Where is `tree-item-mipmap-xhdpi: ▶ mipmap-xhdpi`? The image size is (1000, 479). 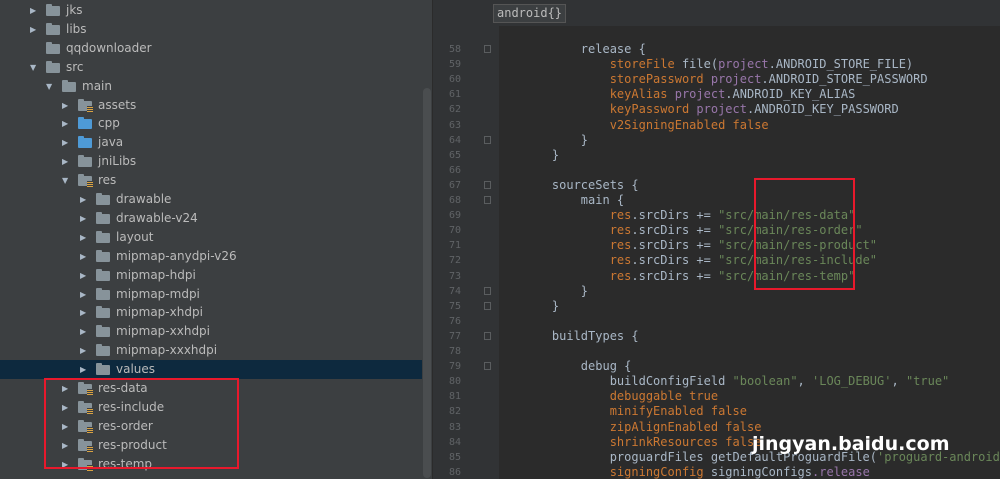
tree-item-mipmap-xhdpi: ▶ mipmap-xhdpi is located at coordinates (211, 312).